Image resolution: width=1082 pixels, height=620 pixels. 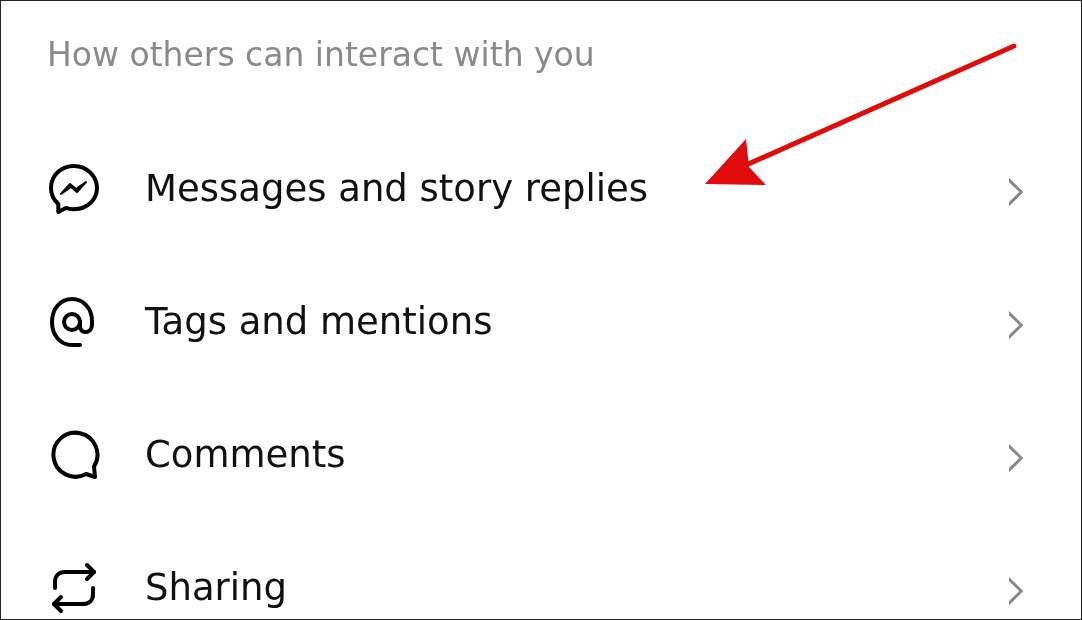 What do you see at coordinates (575, 454) in the screenshot?
I see `row-label: Comments` at bounding box center [575, 454].